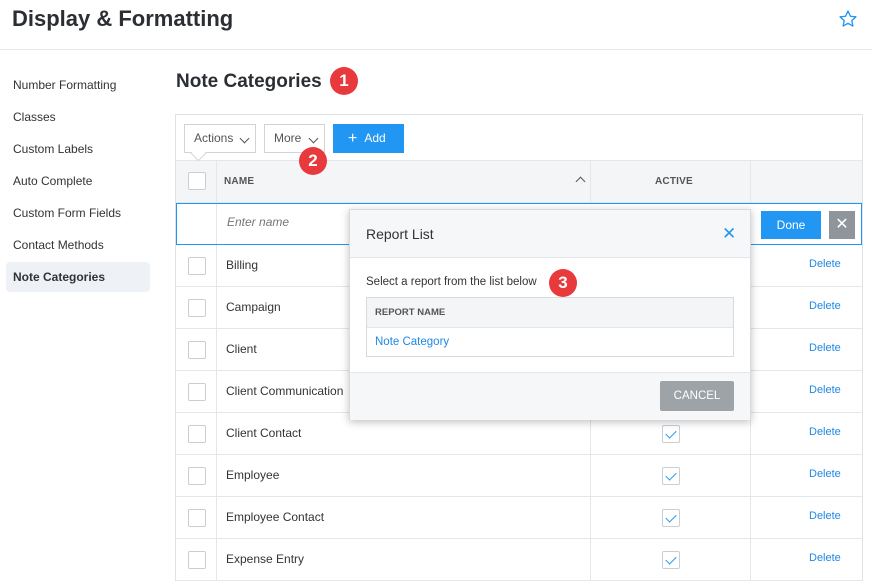 This screenshot has height=581, width=872. Describe the element at coordinates (550, 396) in the screenshot. I see `dialog-footer: CANCEL` at that location.